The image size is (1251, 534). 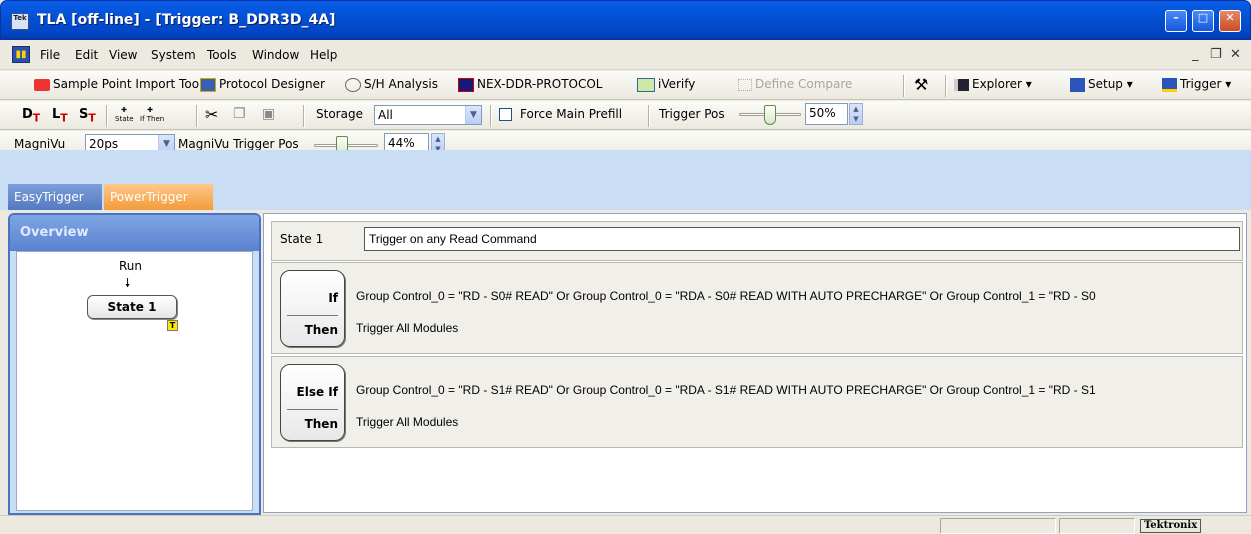 I want to click on nex-icon, so click(x=466, y=84).